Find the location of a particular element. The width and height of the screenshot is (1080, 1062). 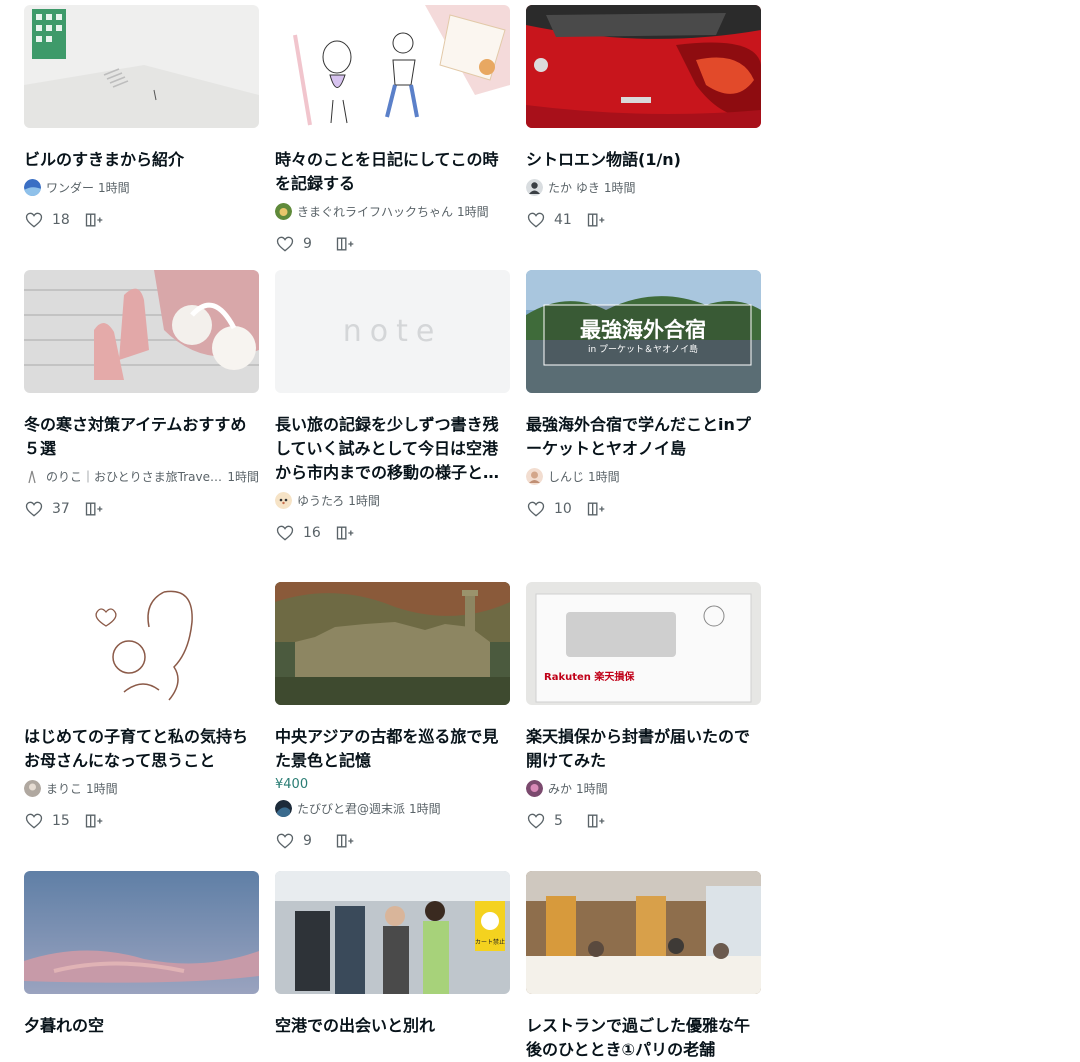

article-title: レストランで過ごした優雅な午後のひととき①パリの老舗 is located at coordinates (643, 1038).